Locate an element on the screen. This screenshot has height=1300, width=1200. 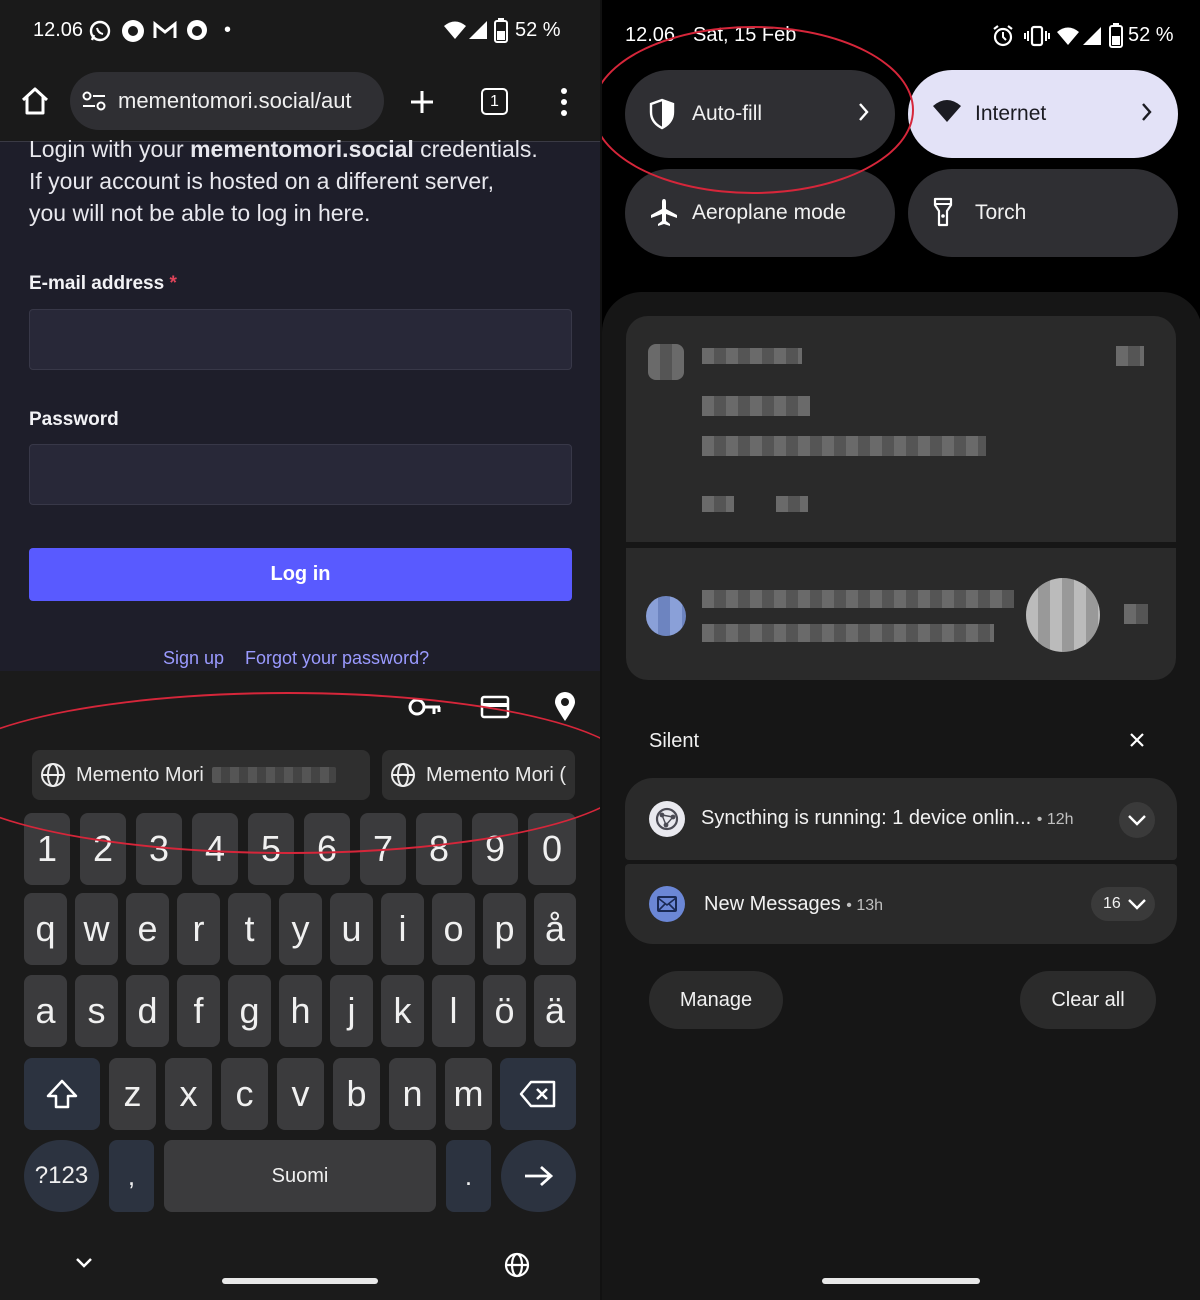
suggestion-1-label: Memento Mori is located at coordinates (140, 774).